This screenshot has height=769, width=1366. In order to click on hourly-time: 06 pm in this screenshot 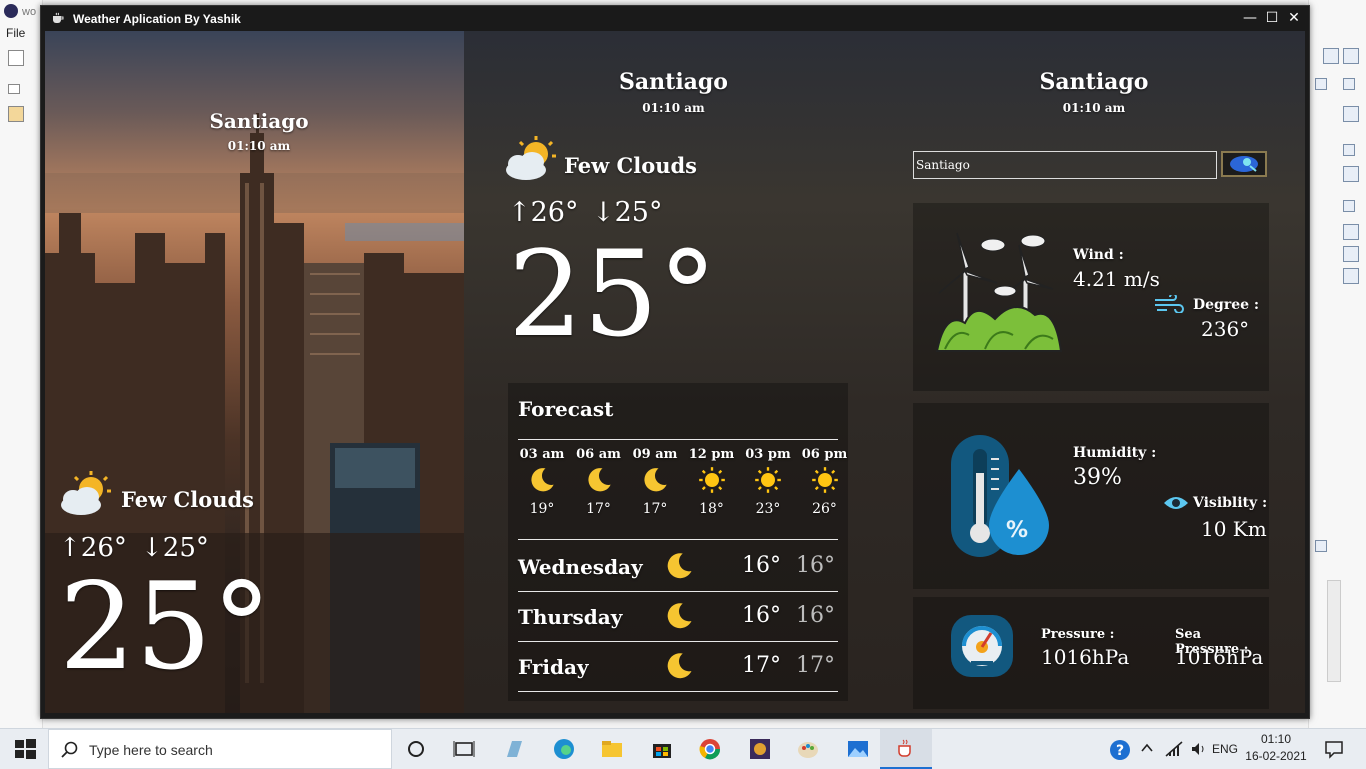, I will do `click(824, 454)`.